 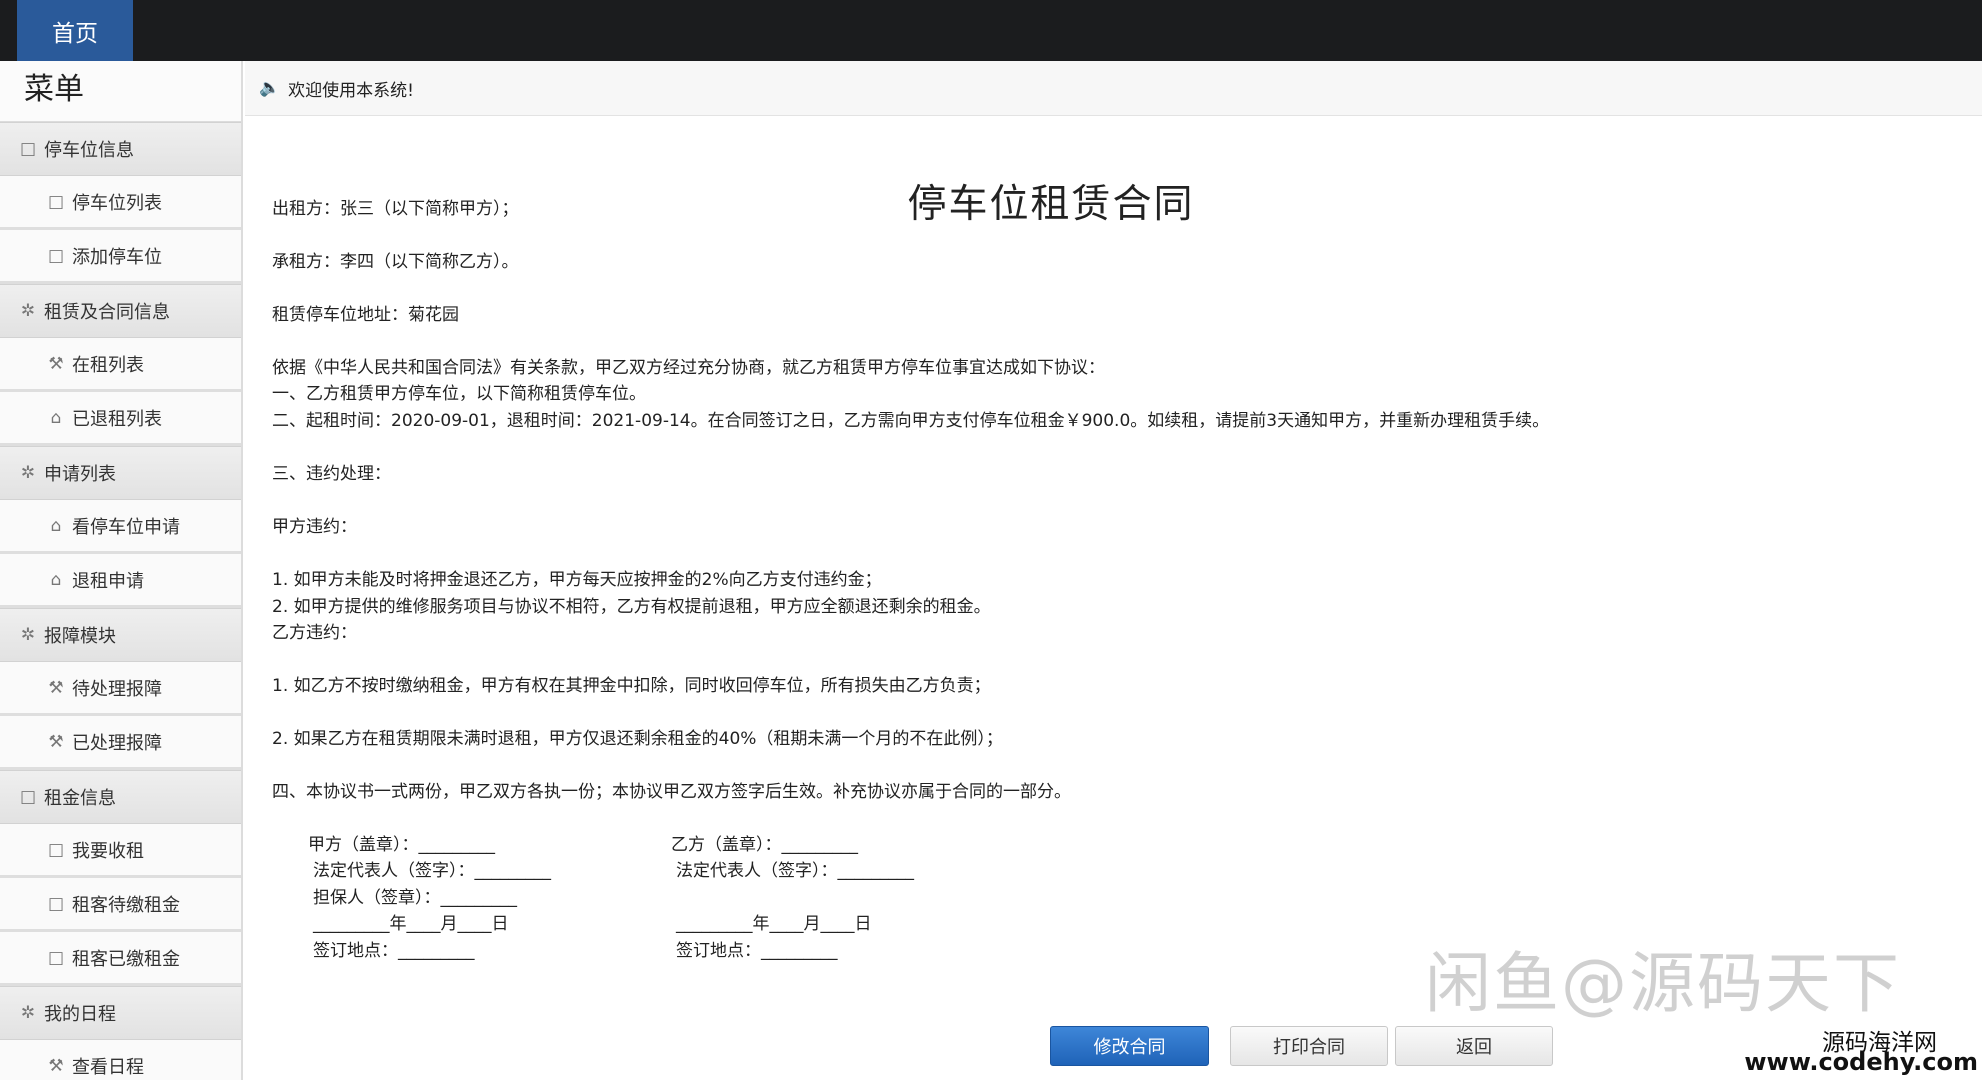 What do you see at coordinates (120, 797) in the screenshot?
I see `sidebar-group: □ 租金信息` at bounding box center [120, 797].